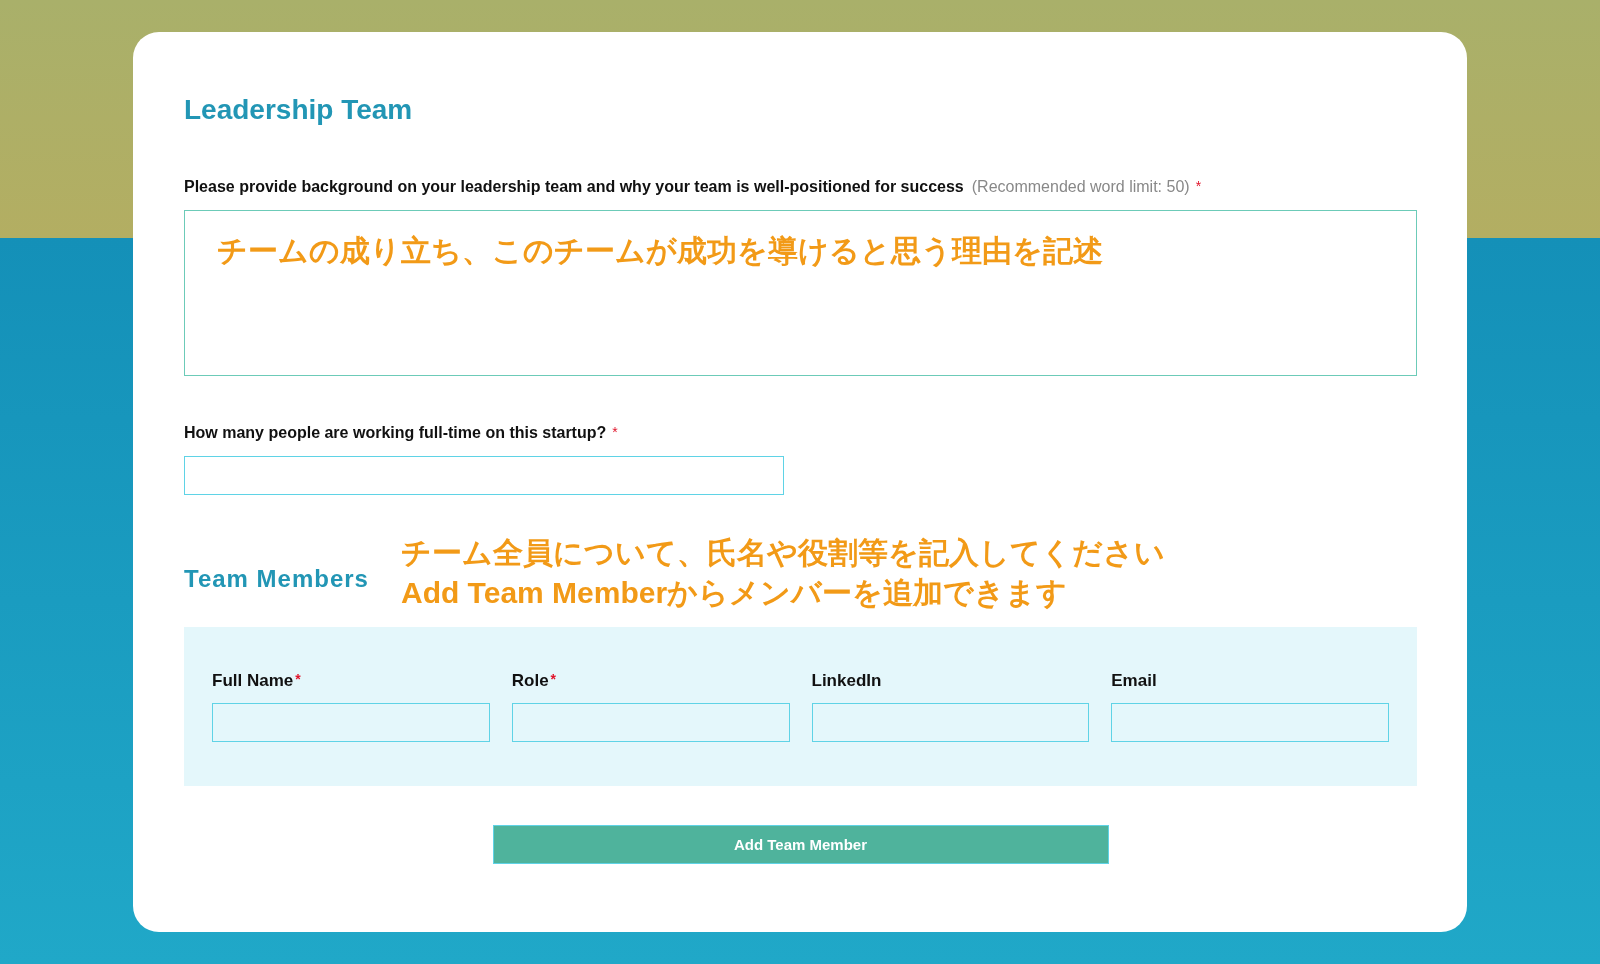  Describe the element at coordinates (395, 433) in the screenshot. I see `question-label: How many people are working full-time on this startup?` at that location.